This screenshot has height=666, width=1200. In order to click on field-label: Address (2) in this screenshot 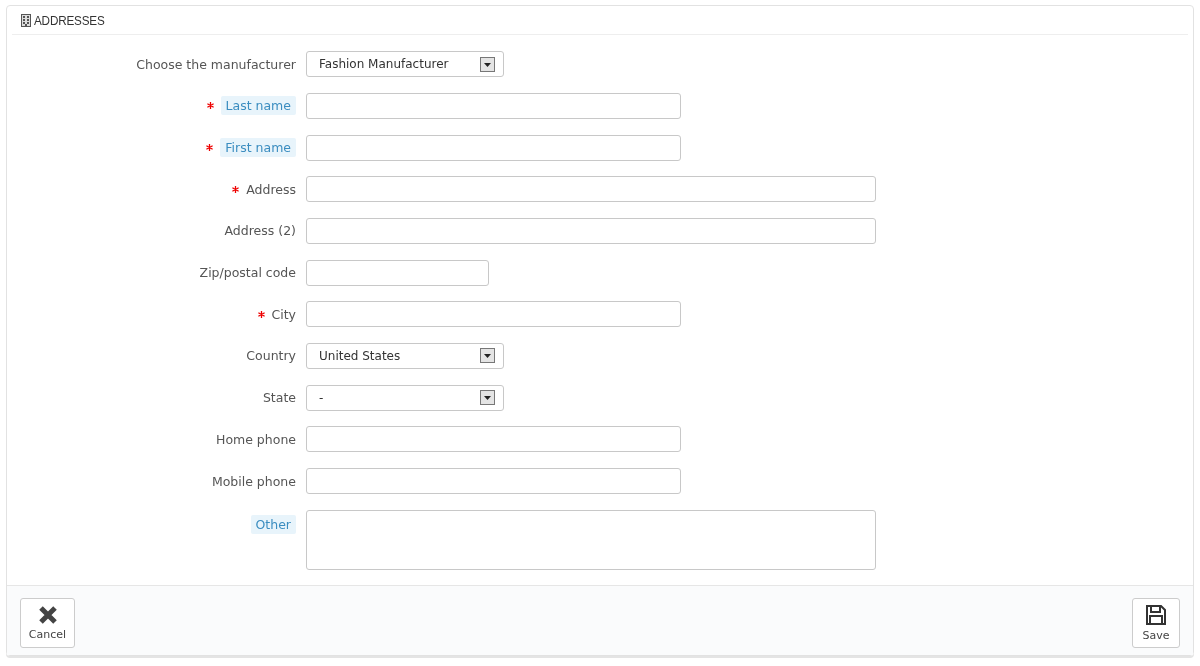, I will do `click(260, 231)`.